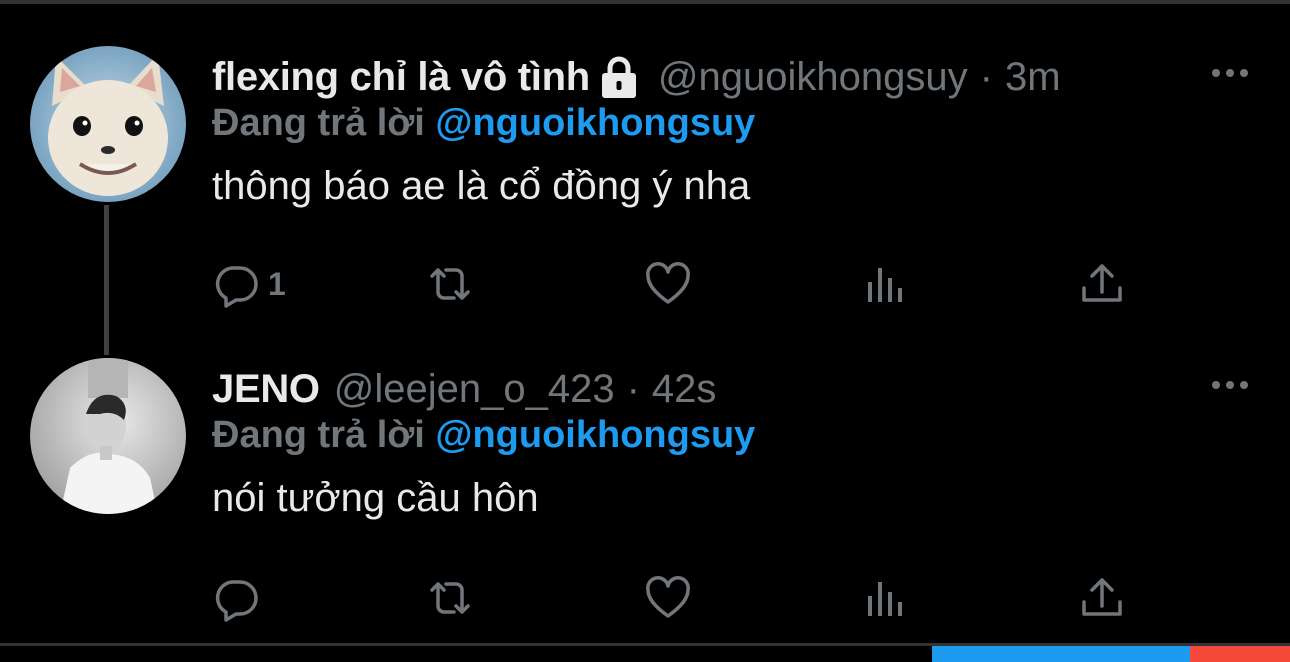  I want to click on tweet-text: nói tưởng cầu hôn, so click(375, 498).